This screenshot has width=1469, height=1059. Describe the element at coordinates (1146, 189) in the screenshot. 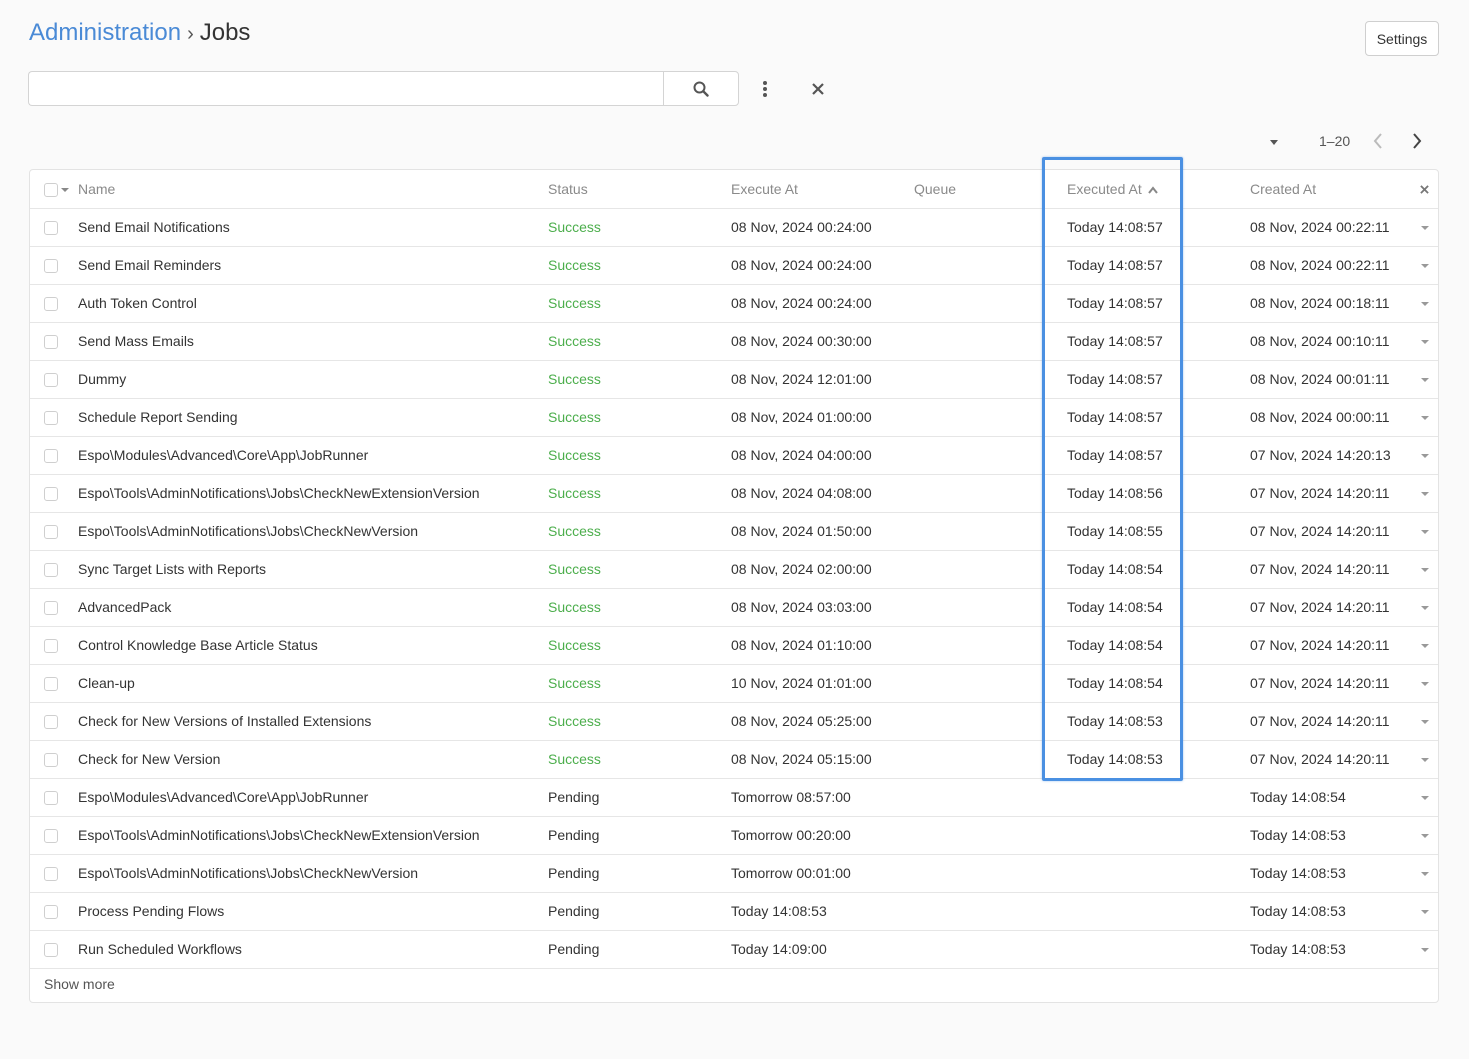

I see `column-header-executed-at: Executed At` at that location.